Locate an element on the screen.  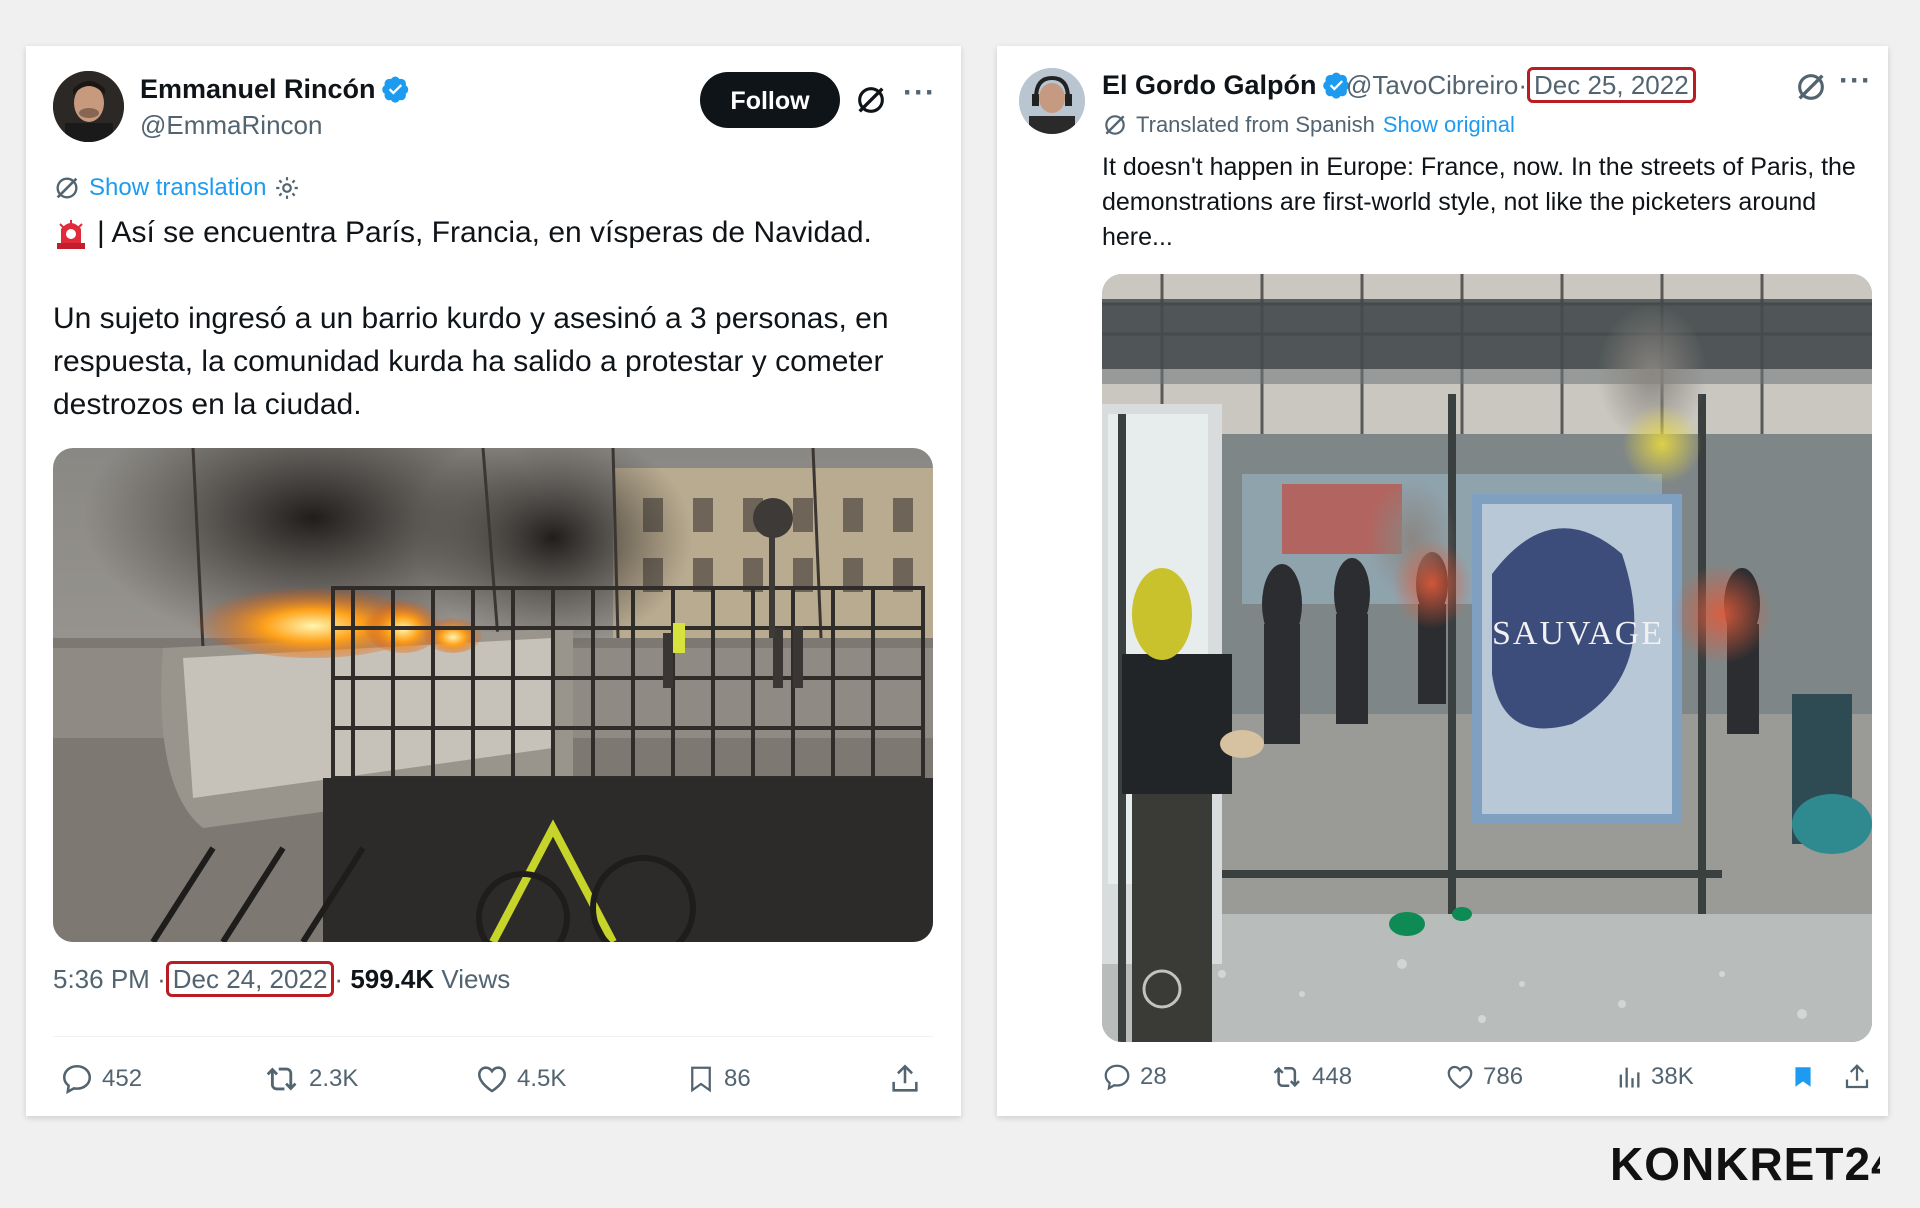
views-count: 599.4K is located at coordinates (392, 979).